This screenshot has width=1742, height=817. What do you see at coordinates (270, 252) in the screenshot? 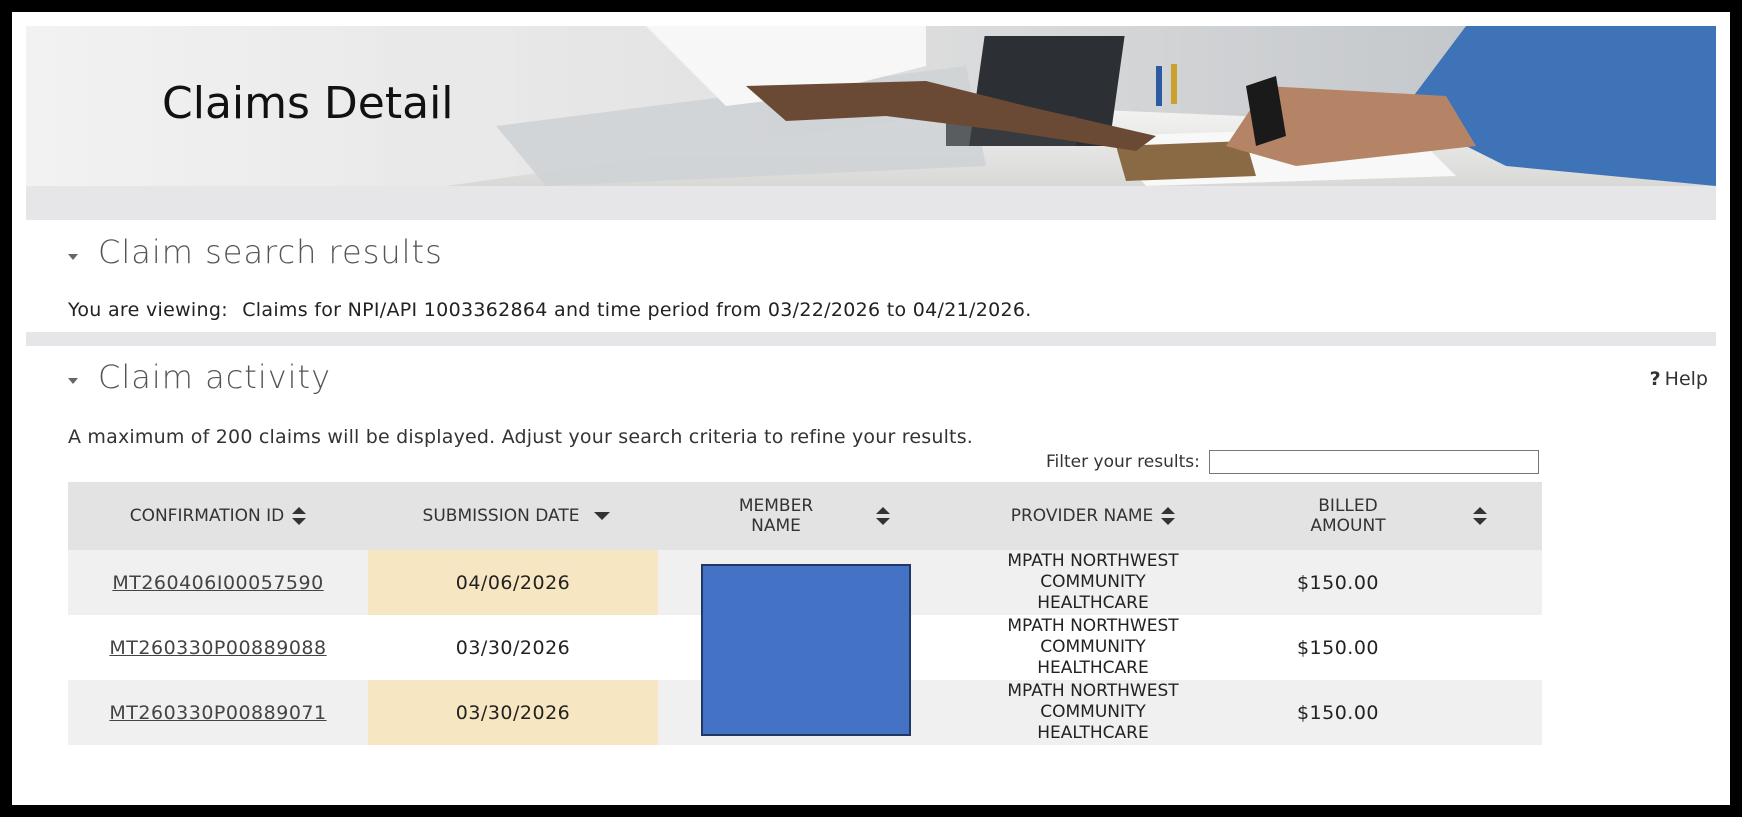
I see `claim-search-results-title: Claim search results` at bounding box center [270, 252].